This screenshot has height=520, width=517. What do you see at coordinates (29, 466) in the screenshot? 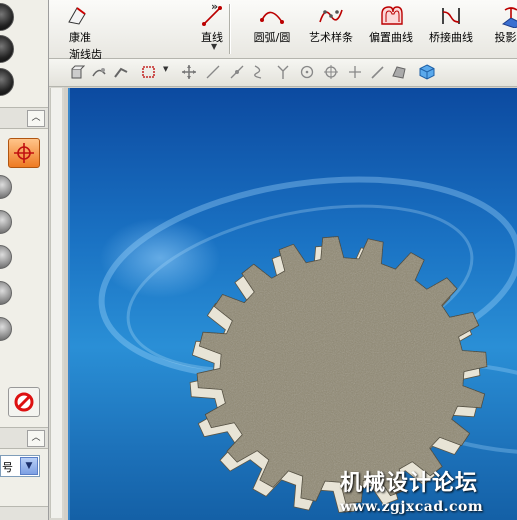
I see `chevron-down-icon: ▼` at bounding box center [29, 466].